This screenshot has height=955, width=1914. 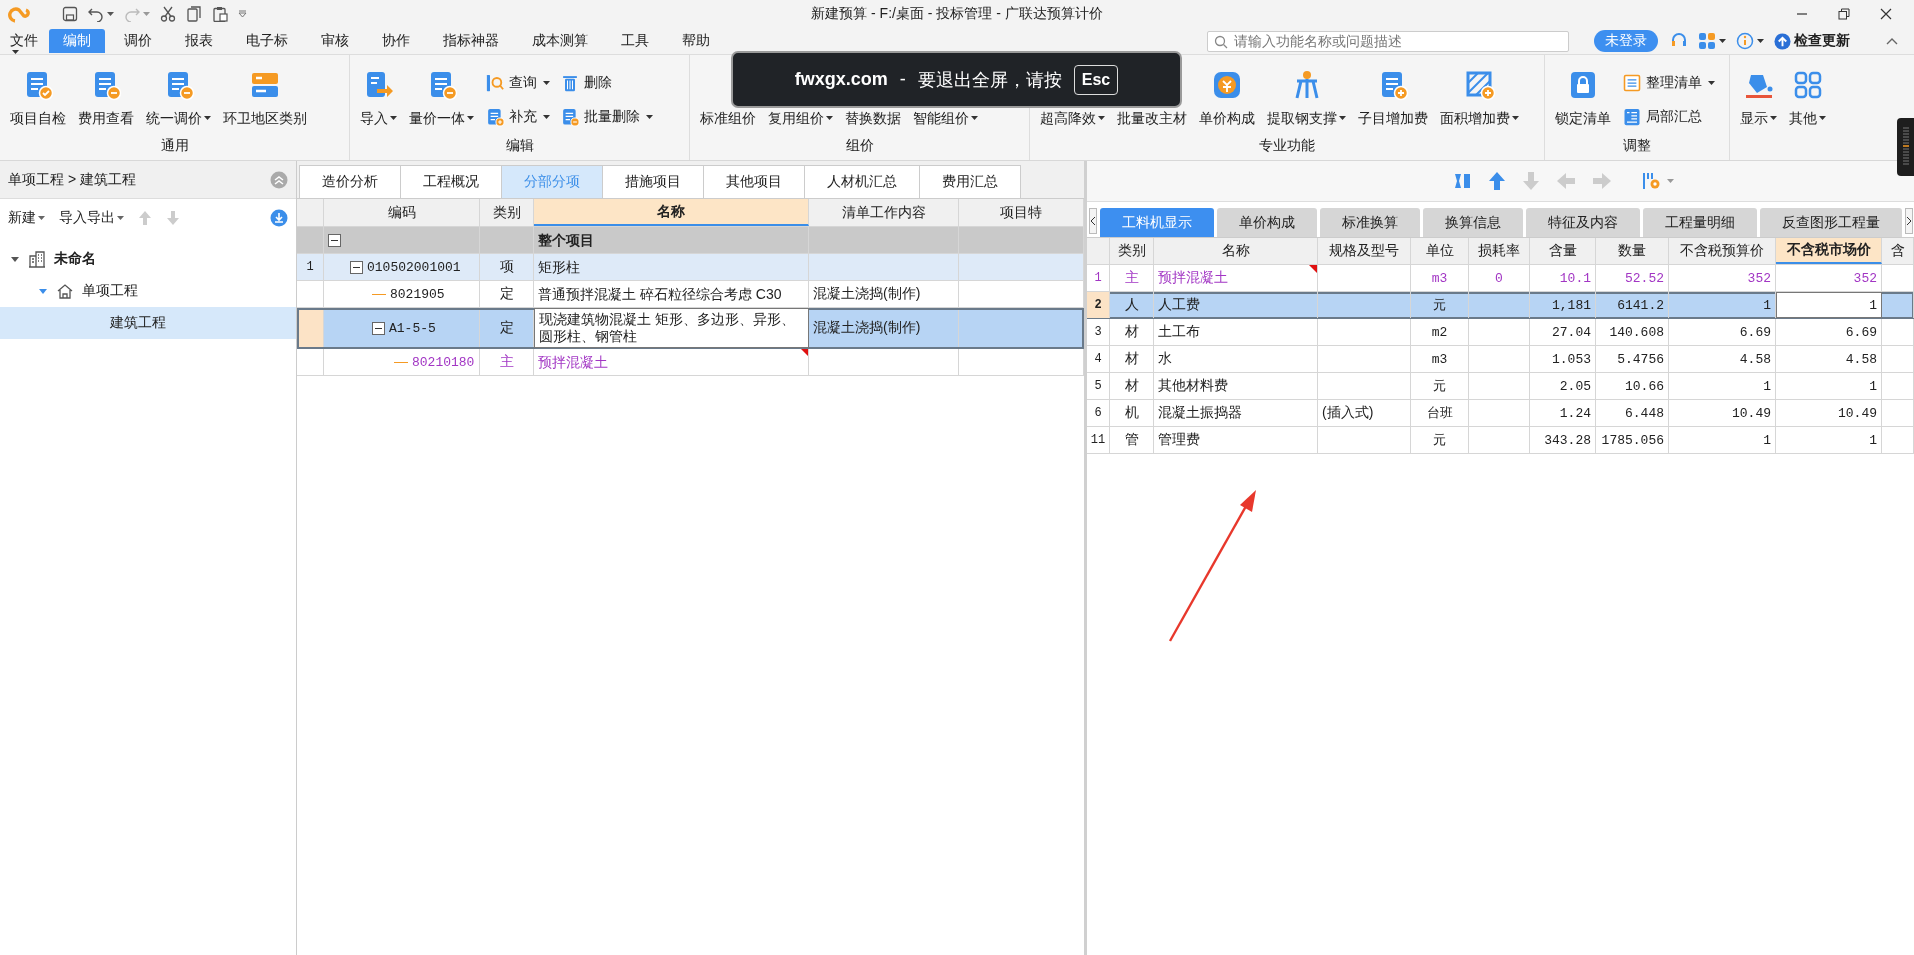 I want to click on ribbon-button: 面积增加费, so click(x=1479, y=97).